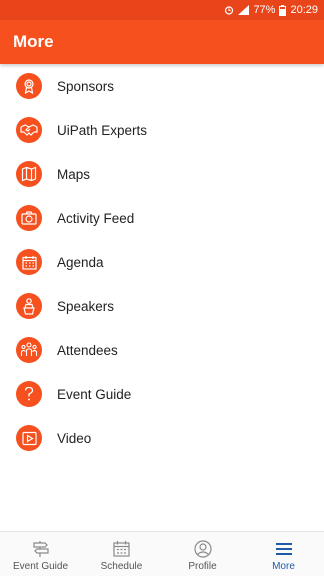  What do you see at coordinates (162, 130) in the screenshot?
I see `menu-item-uipath-experts: UiPath Experts` at bounding box center [162, 130].